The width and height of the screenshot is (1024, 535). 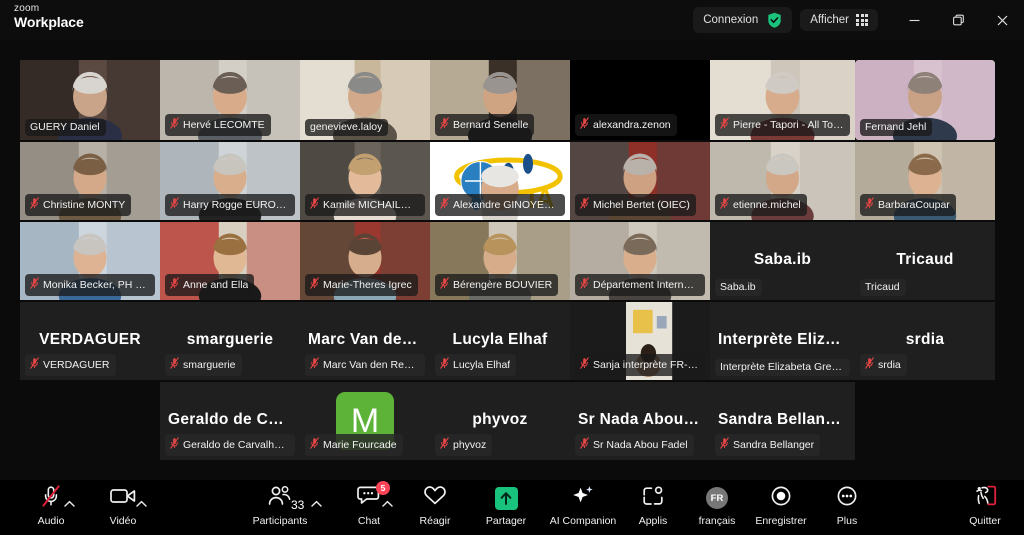 What do you see at coordinates (491, 124) in the screenshot?
I see `participant-name: Bernard Senelle` at bounding box center [491, 124].